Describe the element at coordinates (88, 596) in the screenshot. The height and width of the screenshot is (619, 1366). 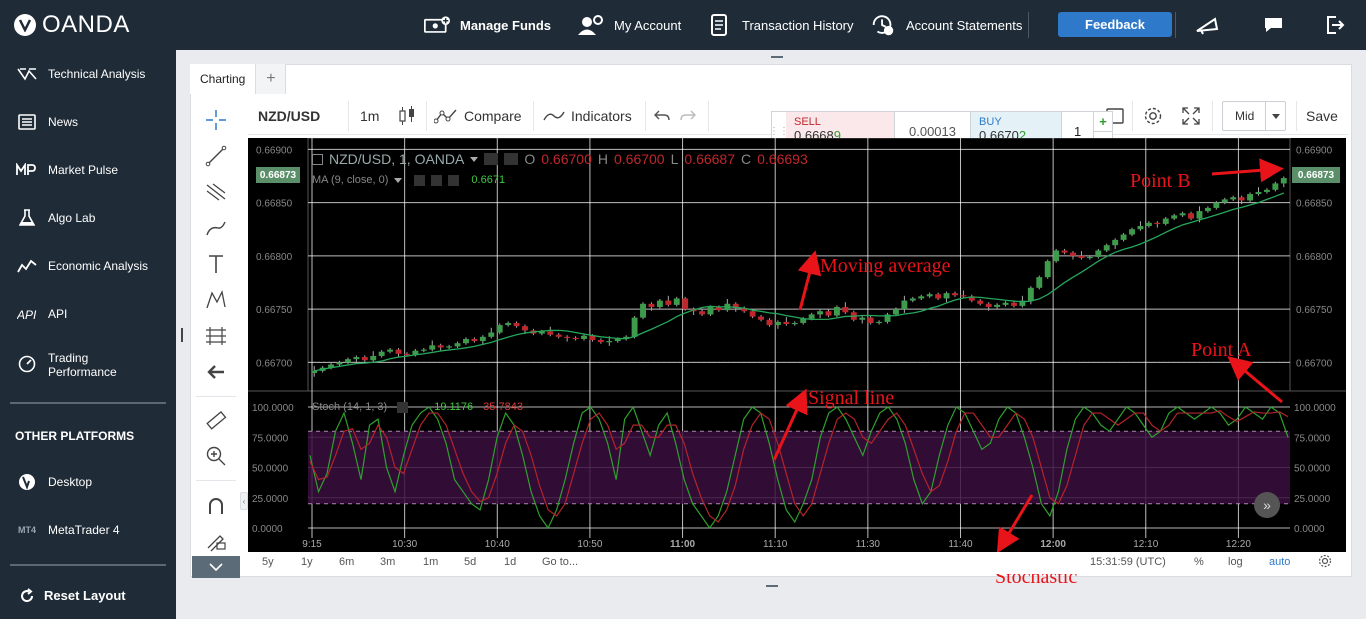
I see `reset-layout-button: Reset Layout` at that location.